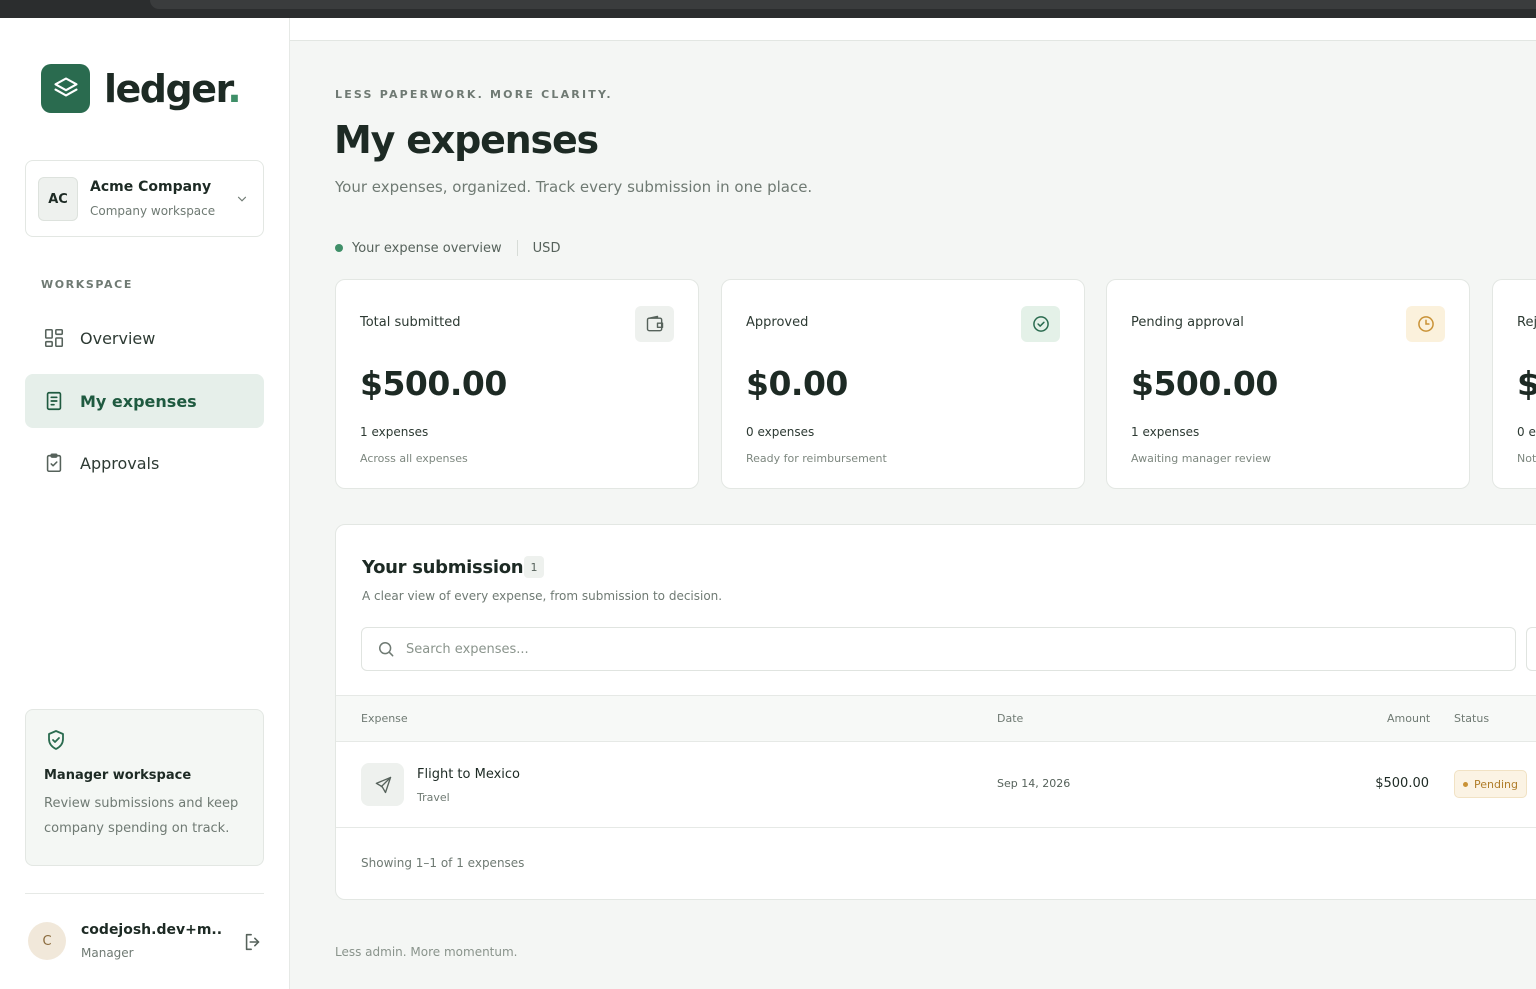  I want to click on clipboard-check-icon, so click(54, 463).